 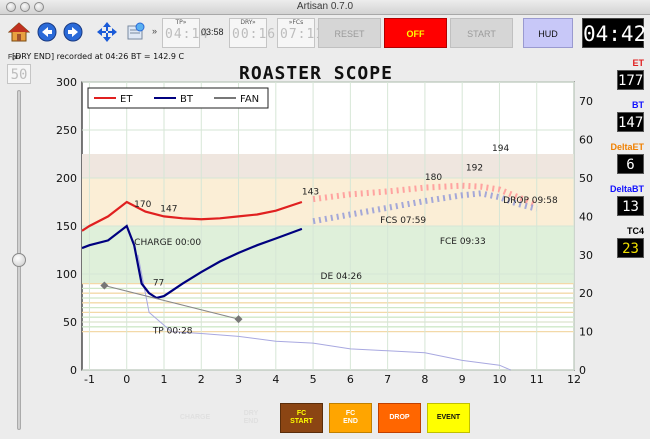 I want to click on y-tick-label: 150, so click(x=66, y=226).